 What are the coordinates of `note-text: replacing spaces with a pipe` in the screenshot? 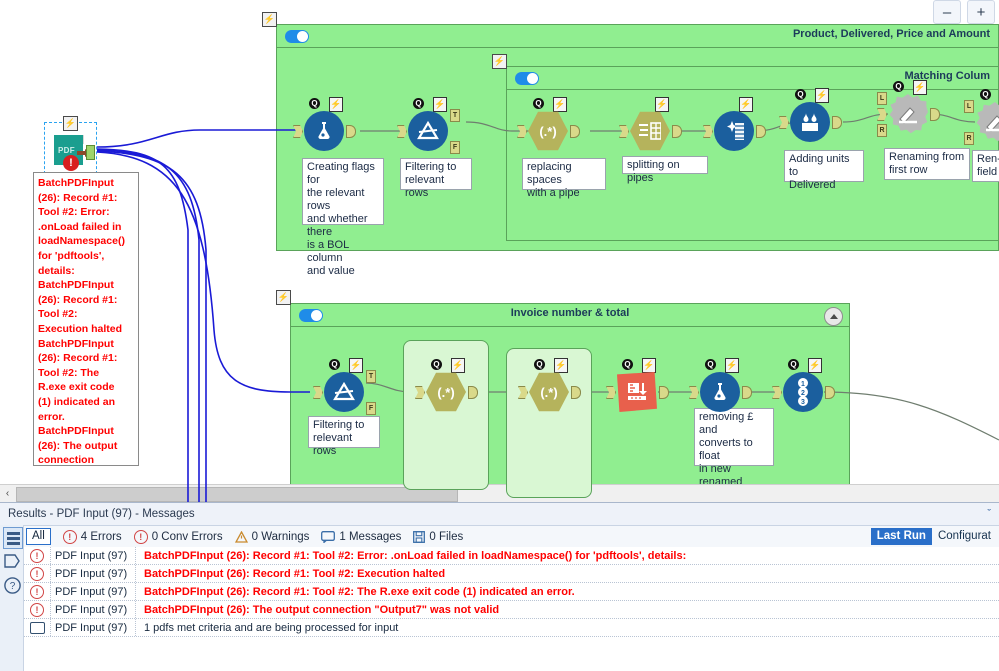 It's located at (553, 180).